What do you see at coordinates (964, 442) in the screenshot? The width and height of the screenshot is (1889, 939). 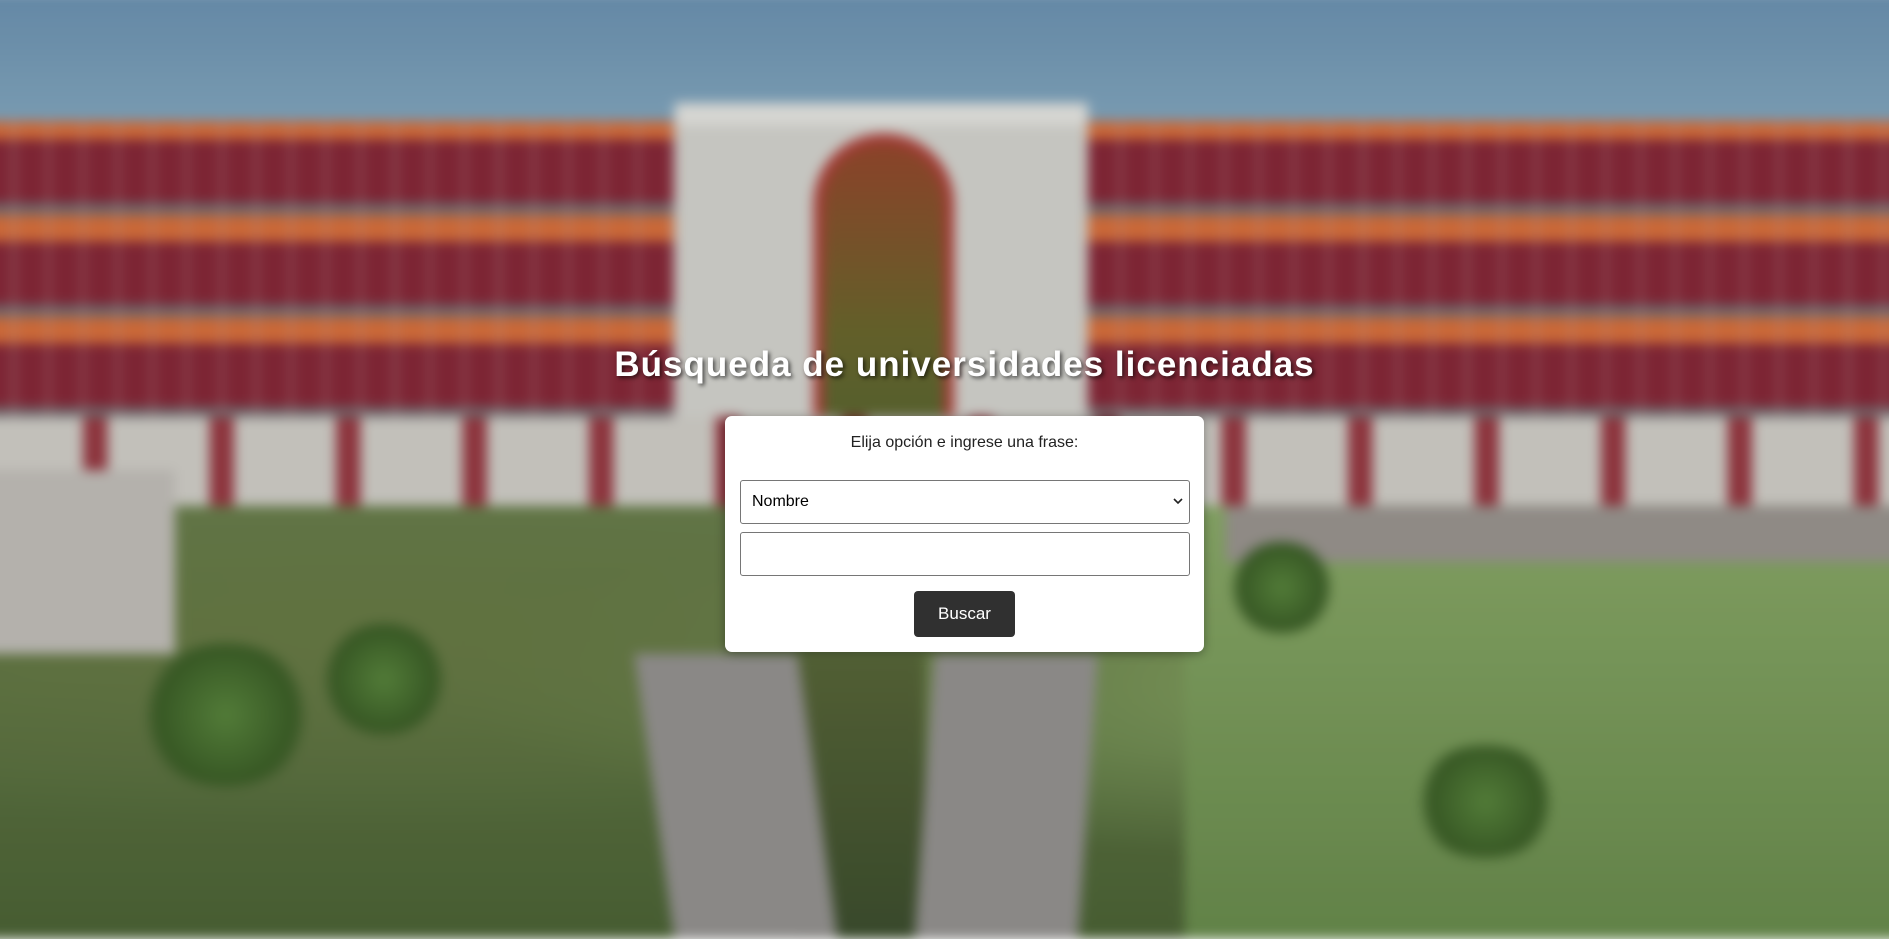 I see `search-prompt: Elija opción e ingrese una frase:` at bounding box center [964, 442].